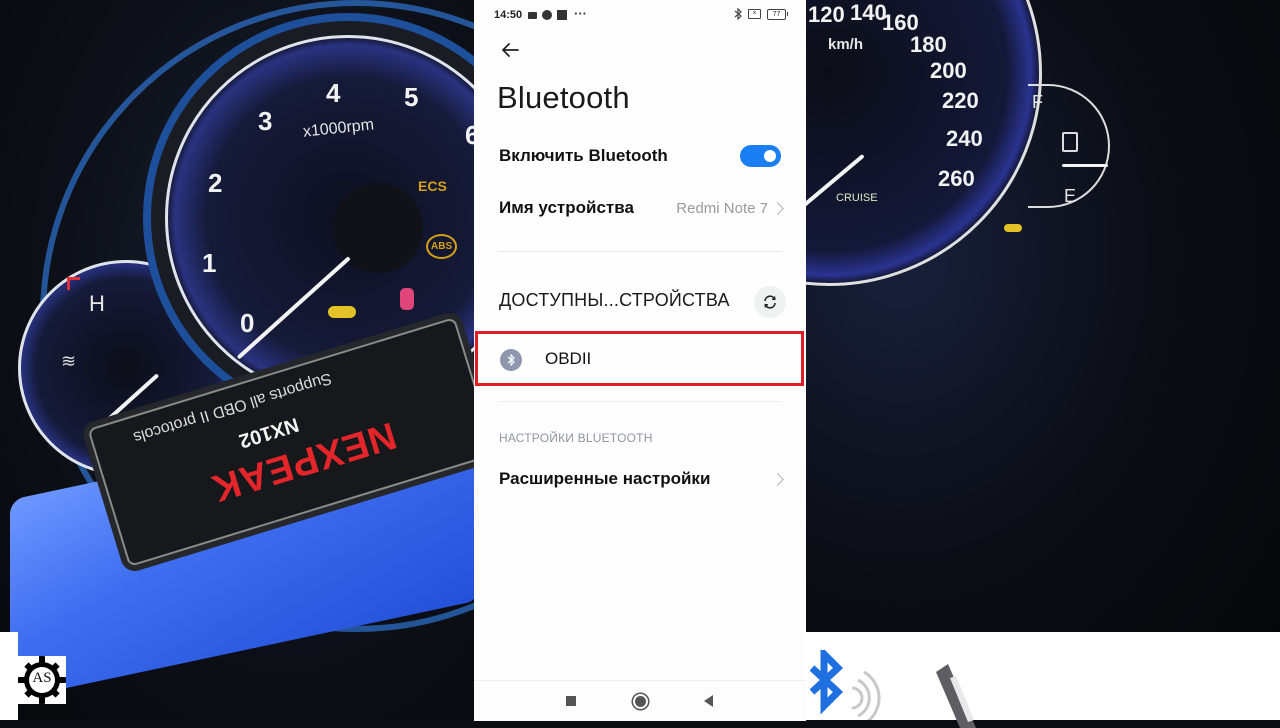 The width and height of the screenshot is (1280, 728). Describe the element at coordinates (605, 478) in the screenshot. I see `advanced-settings-label: Расширенные настройки` at that location.